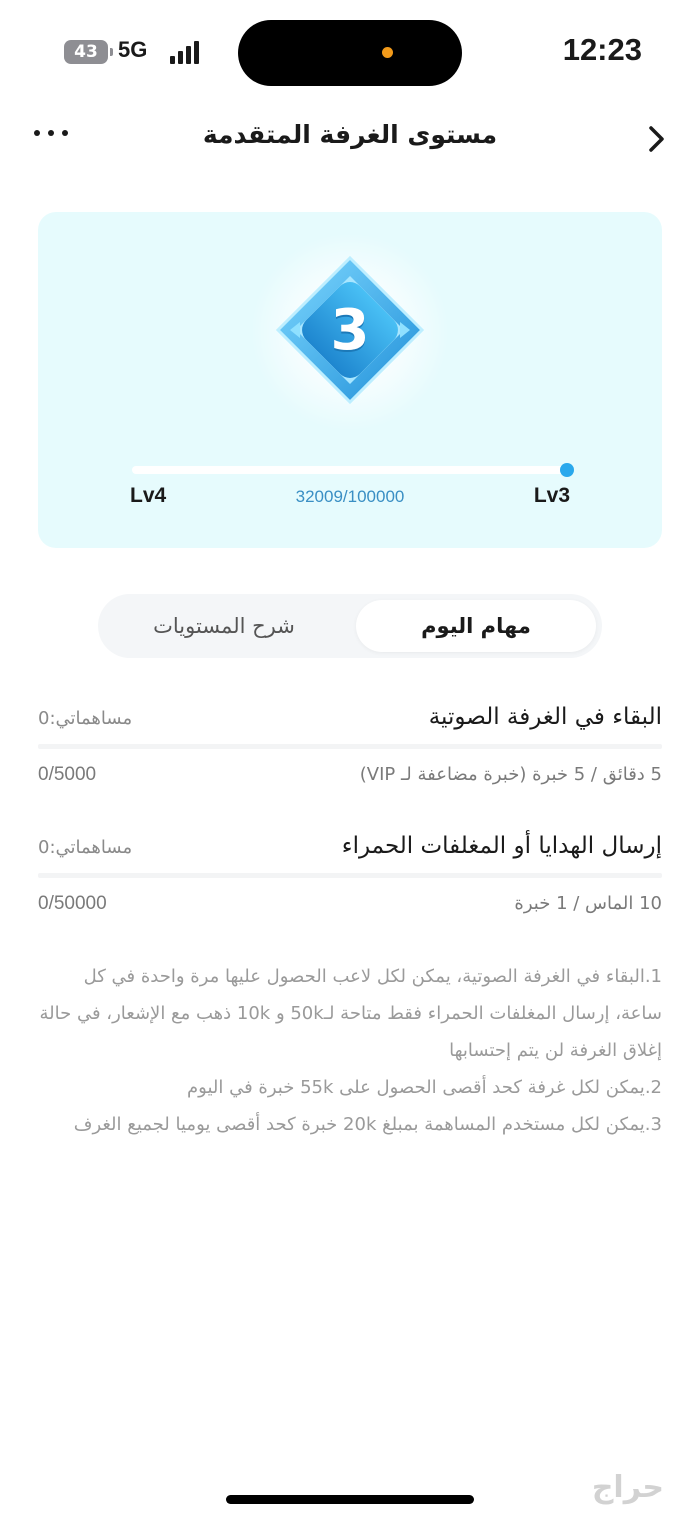  What do you see at coordinates (476, 626) in the screenshot?
I see `tab-today-tasks: مهام اليوم` at bounding box center [476, 626].